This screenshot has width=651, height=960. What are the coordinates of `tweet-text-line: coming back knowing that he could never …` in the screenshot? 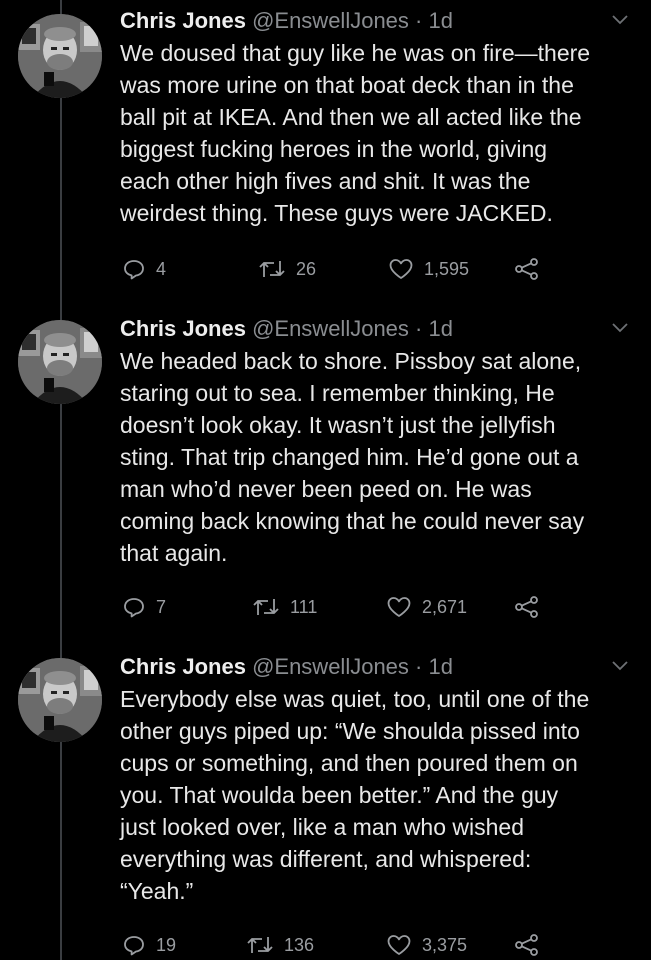 It's located at (352, 521).